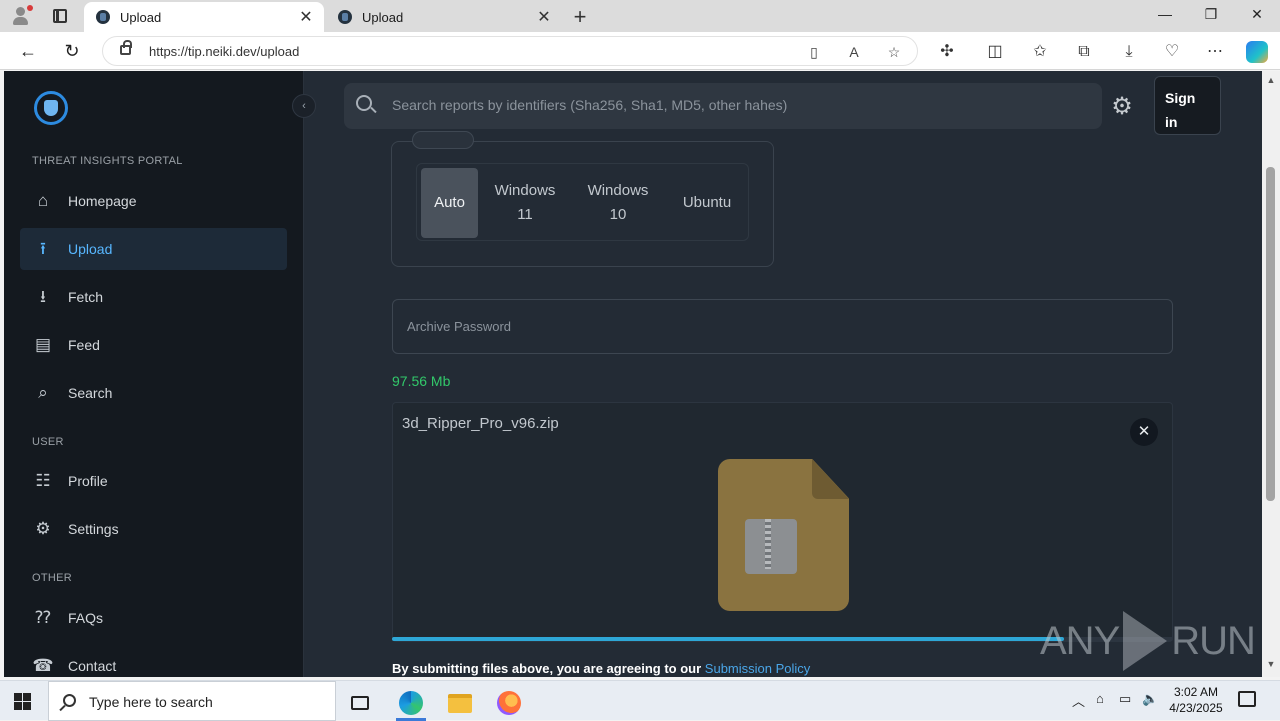  I want to click on minimize-icon: —, so click(1165, 14).